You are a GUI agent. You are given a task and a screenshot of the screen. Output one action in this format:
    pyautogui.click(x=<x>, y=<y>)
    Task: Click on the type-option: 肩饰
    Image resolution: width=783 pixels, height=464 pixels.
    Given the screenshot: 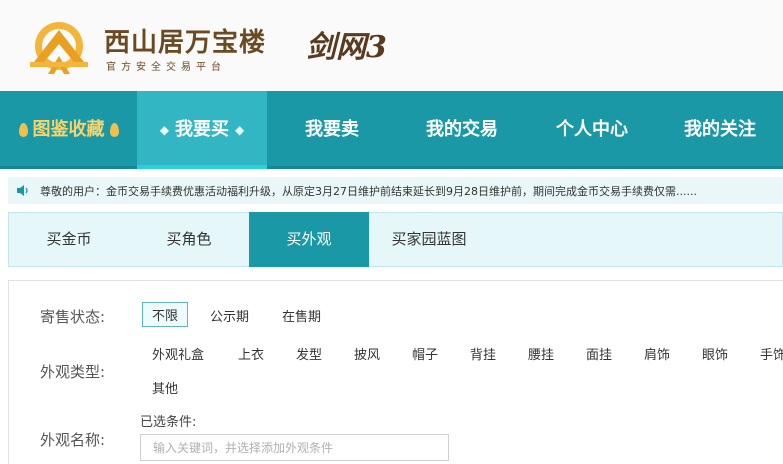 What is the action you would take?
    pyautogui.click(x=657, y=353)
    